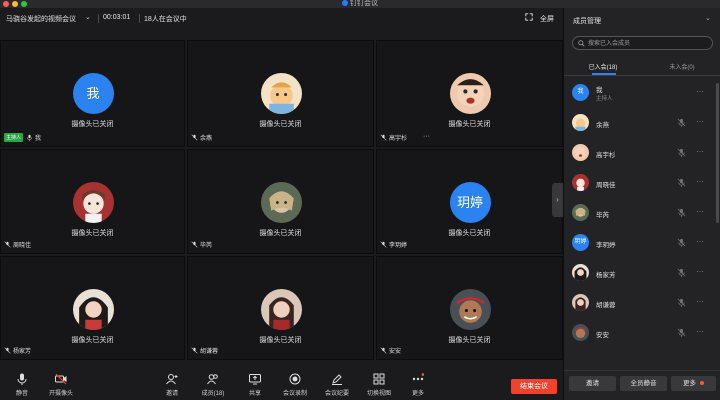 The height and width of the screenshot is (400, 720). Describe the element at coordinates (639, 333) in the screenshot. I see `member-row: 安安 ···` at that location.